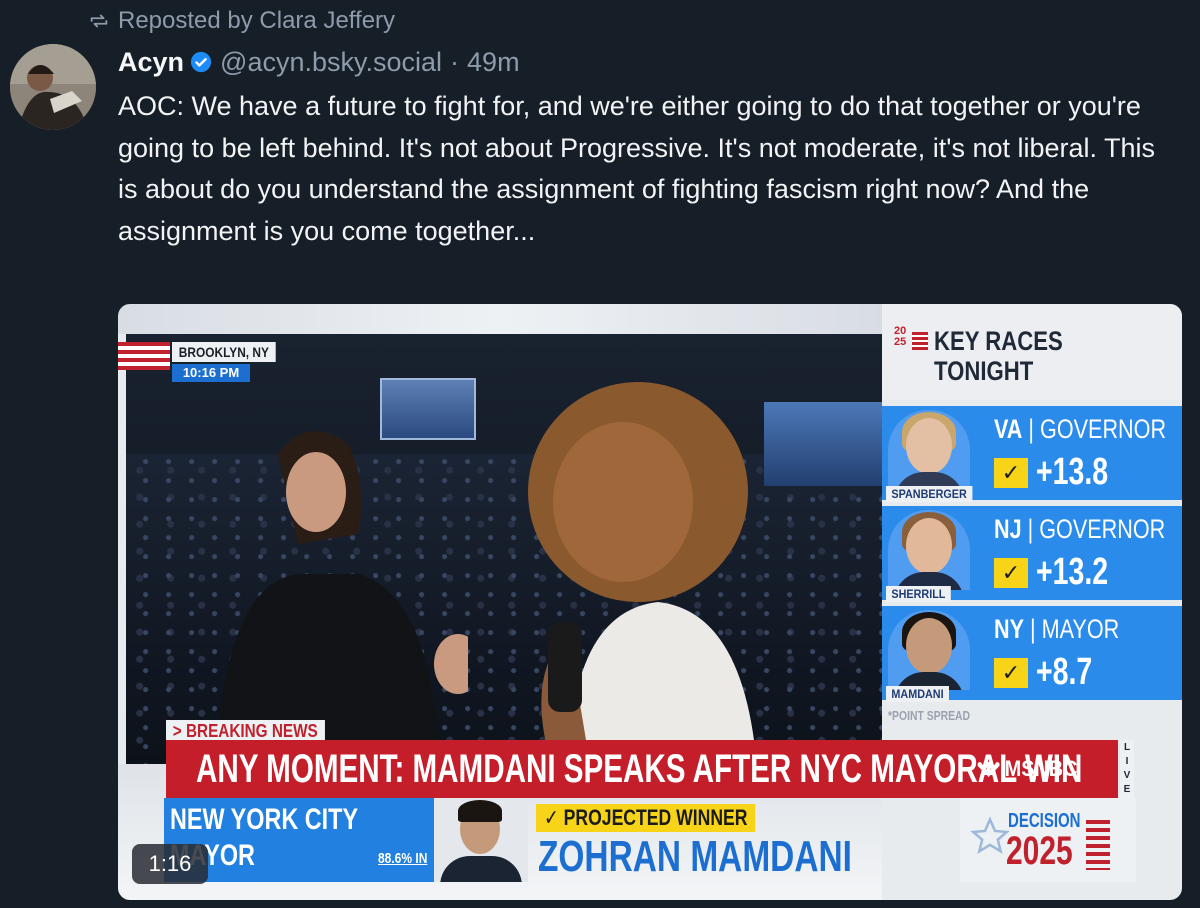  What do you see at coordinates (343, 587) in the screenshot?
I see `interviewee-figure` at bounding box center [343, 587].